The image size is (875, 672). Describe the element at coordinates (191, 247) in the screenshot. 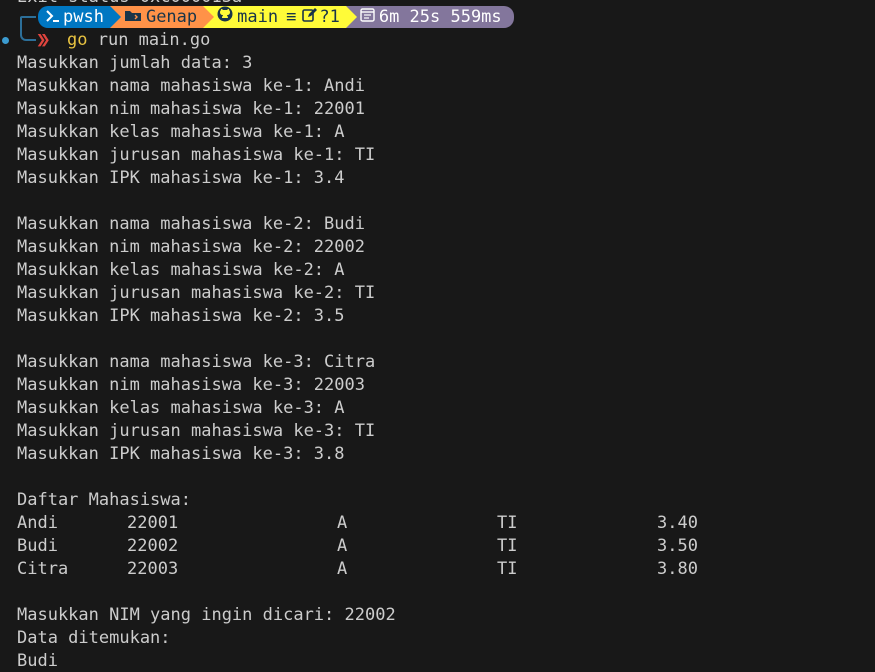

I see `output-line: Masukkan nim mahasiswa ke-2: 22002` at that location.